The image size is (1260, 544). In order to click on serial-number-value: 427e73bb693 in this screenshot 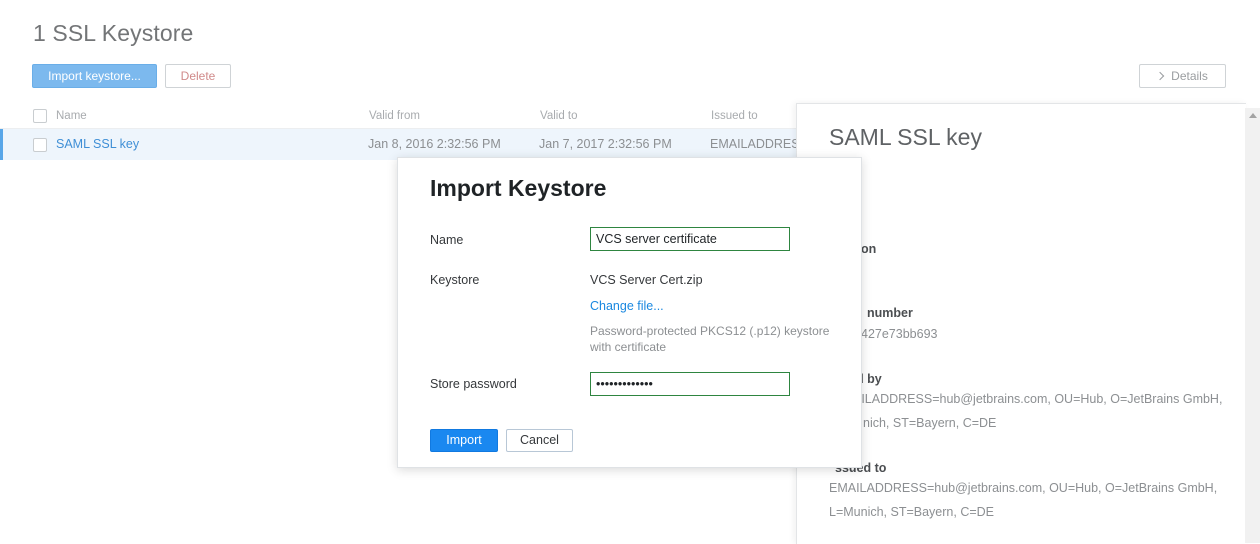, I will do `click(899, 334)`.